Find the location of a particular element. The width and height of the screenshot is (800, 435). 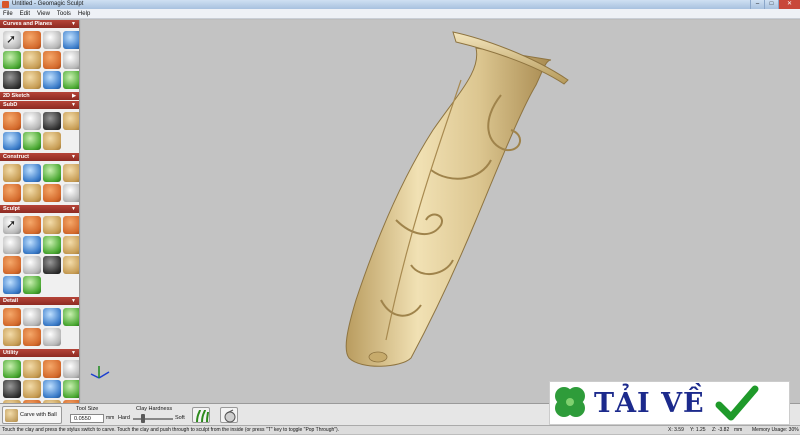

detail-color-icon is located at coordinates (52, 337).